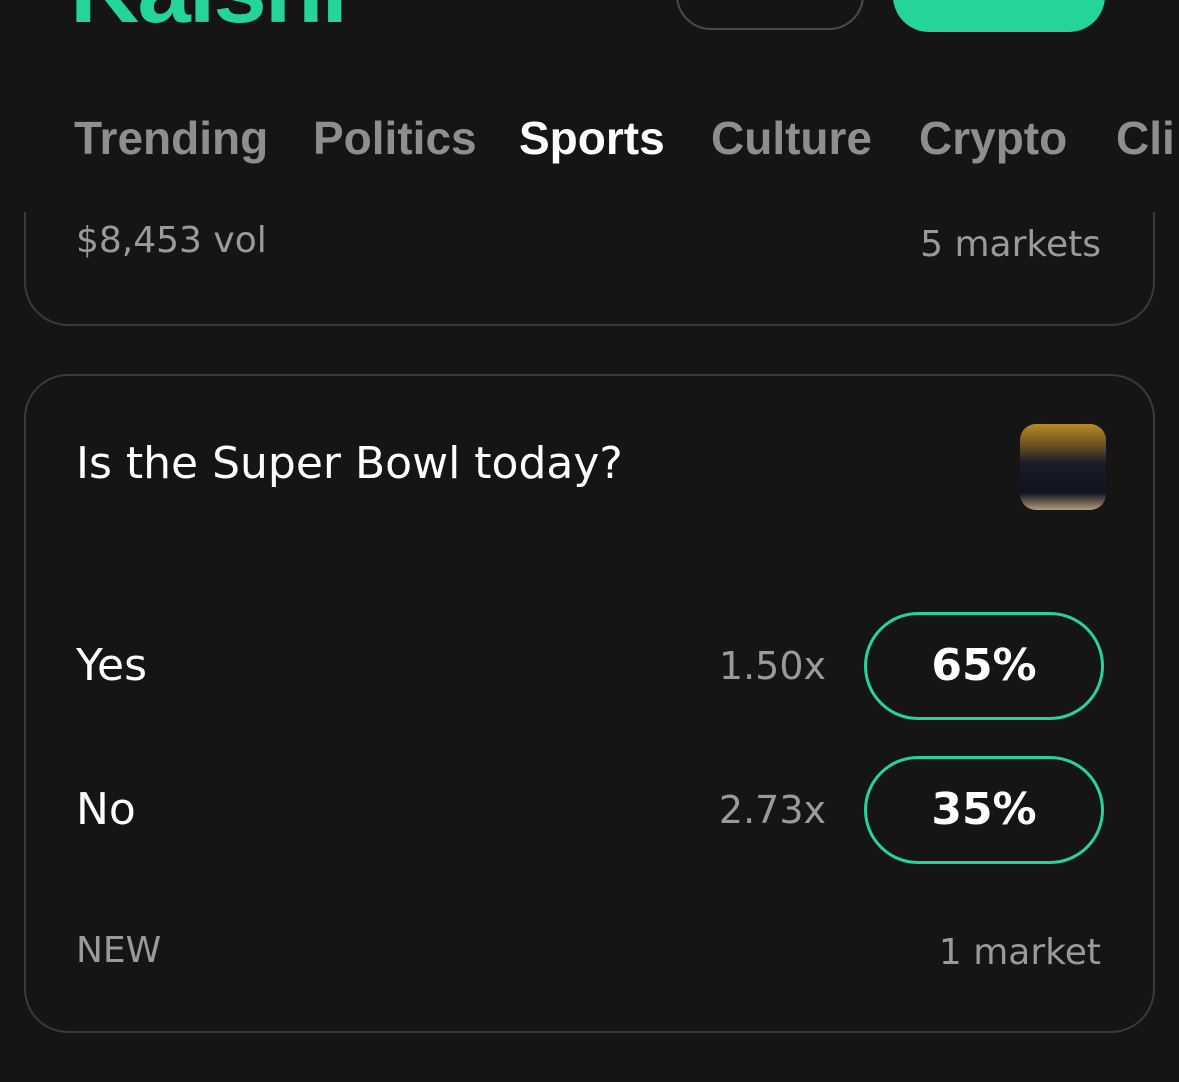  I want to click on tab-culture: Culture, so click(791, 138).